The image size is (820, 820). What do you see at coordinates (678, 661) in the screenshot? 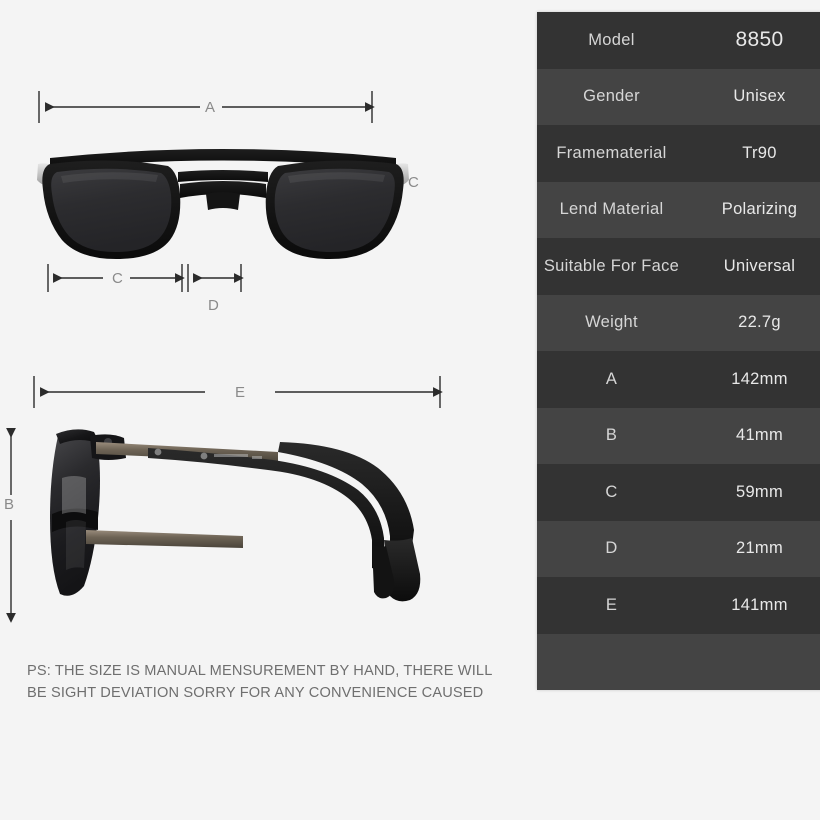
I see `table-row-empty` at bounding box center [678, 661].